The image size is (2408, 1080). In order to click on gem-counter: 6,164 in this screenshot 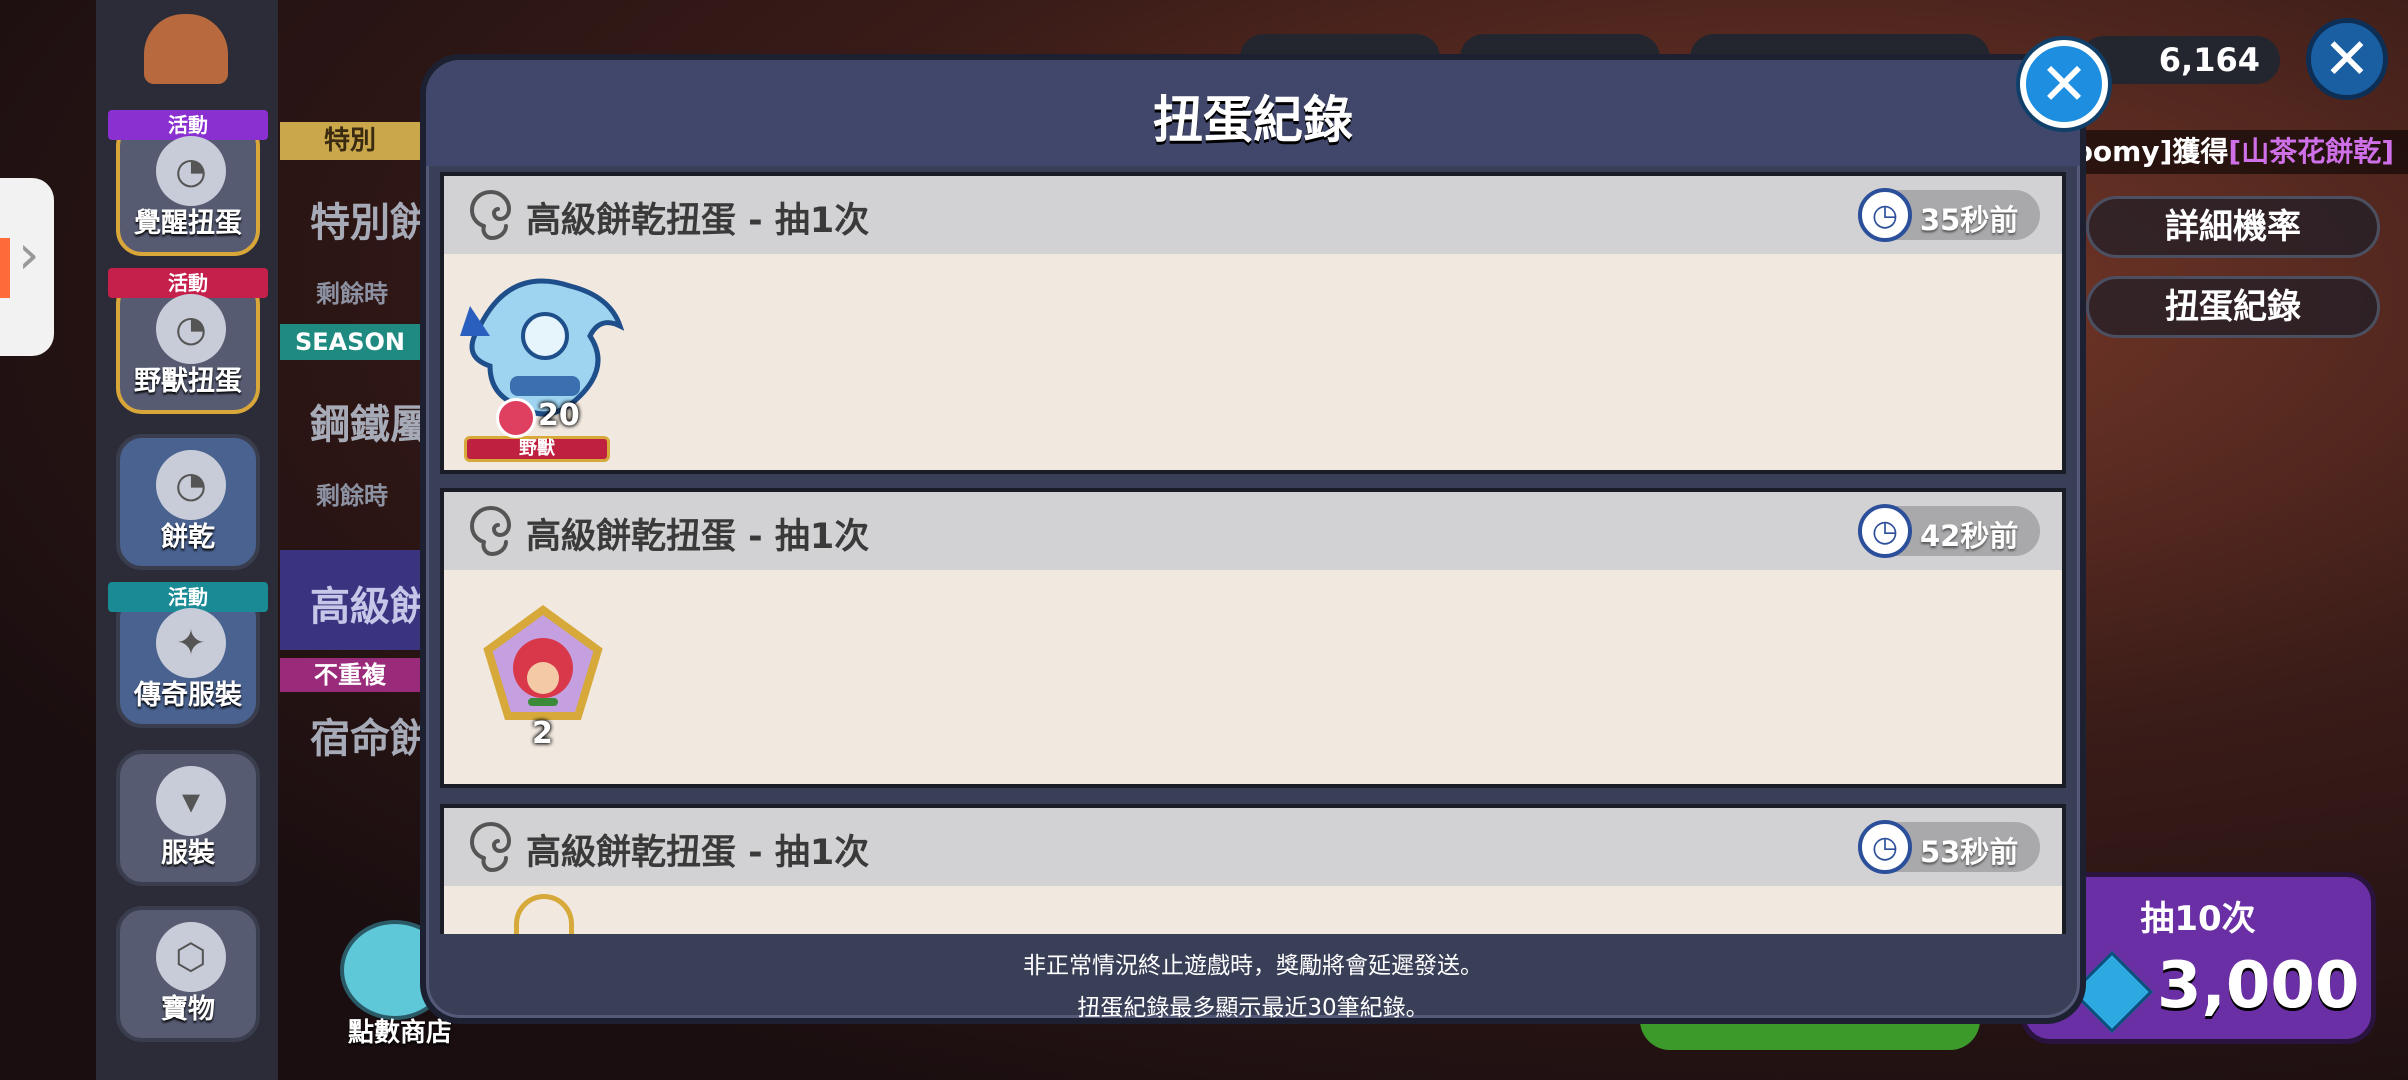, I will do `click(2180, 60)`.